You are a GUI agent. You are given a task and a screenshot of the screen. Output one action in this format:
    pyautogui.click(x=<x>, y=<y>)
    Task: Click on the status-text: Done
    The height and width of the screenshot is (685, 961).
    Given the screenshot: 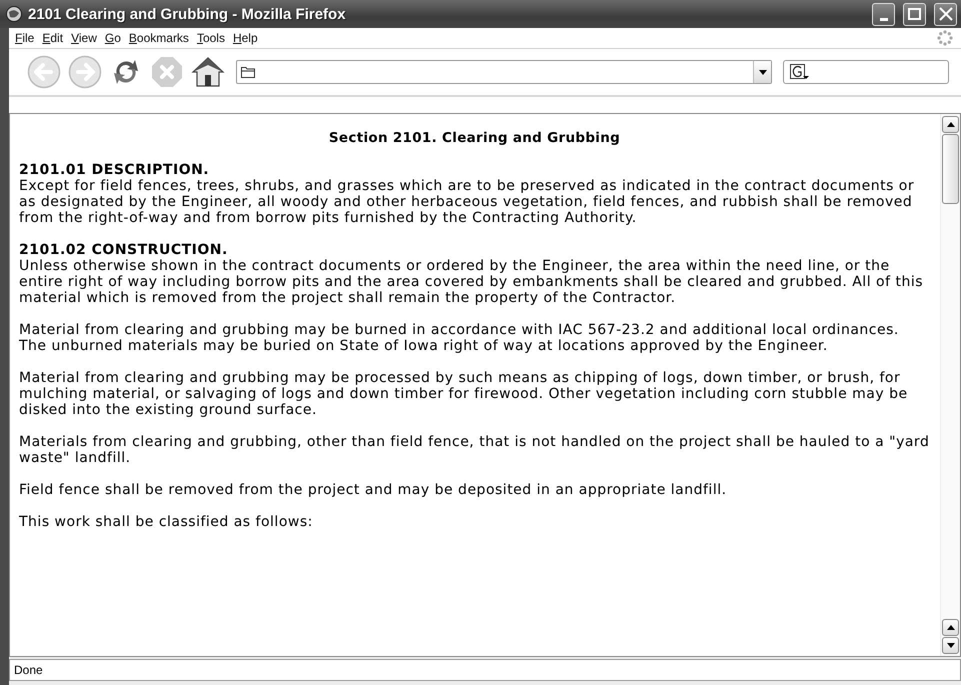 What is the action you would take?
    pyautogui.click(x=28, y=670)
    